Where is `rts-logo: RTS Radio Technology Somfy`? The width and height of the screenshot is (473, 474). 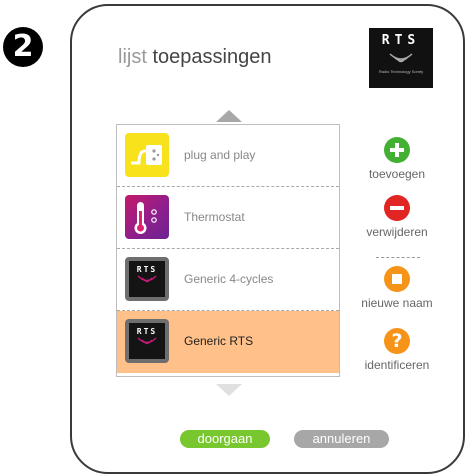 rts-logo: RTS Radio Technology Somfy is located at coordinates (401, 58).